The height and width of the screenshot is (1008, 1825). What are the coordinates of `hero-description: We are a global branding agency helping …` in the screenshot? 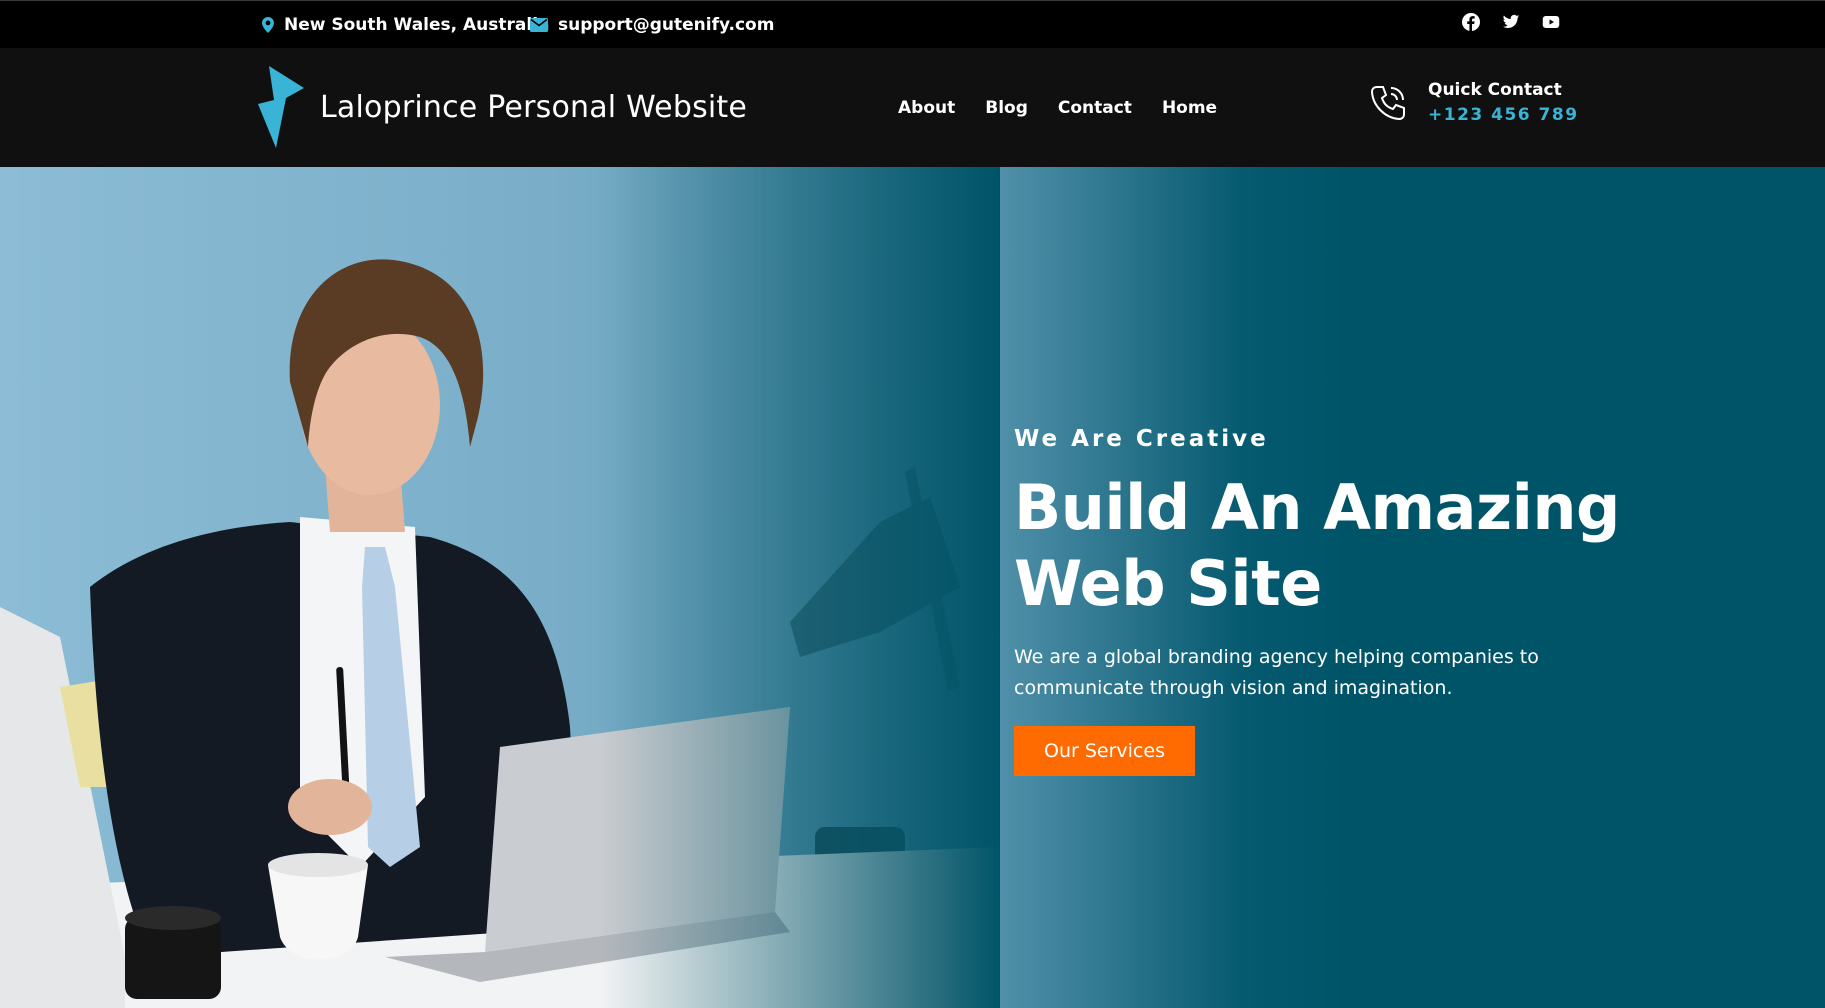 It's located at (1276, 672).